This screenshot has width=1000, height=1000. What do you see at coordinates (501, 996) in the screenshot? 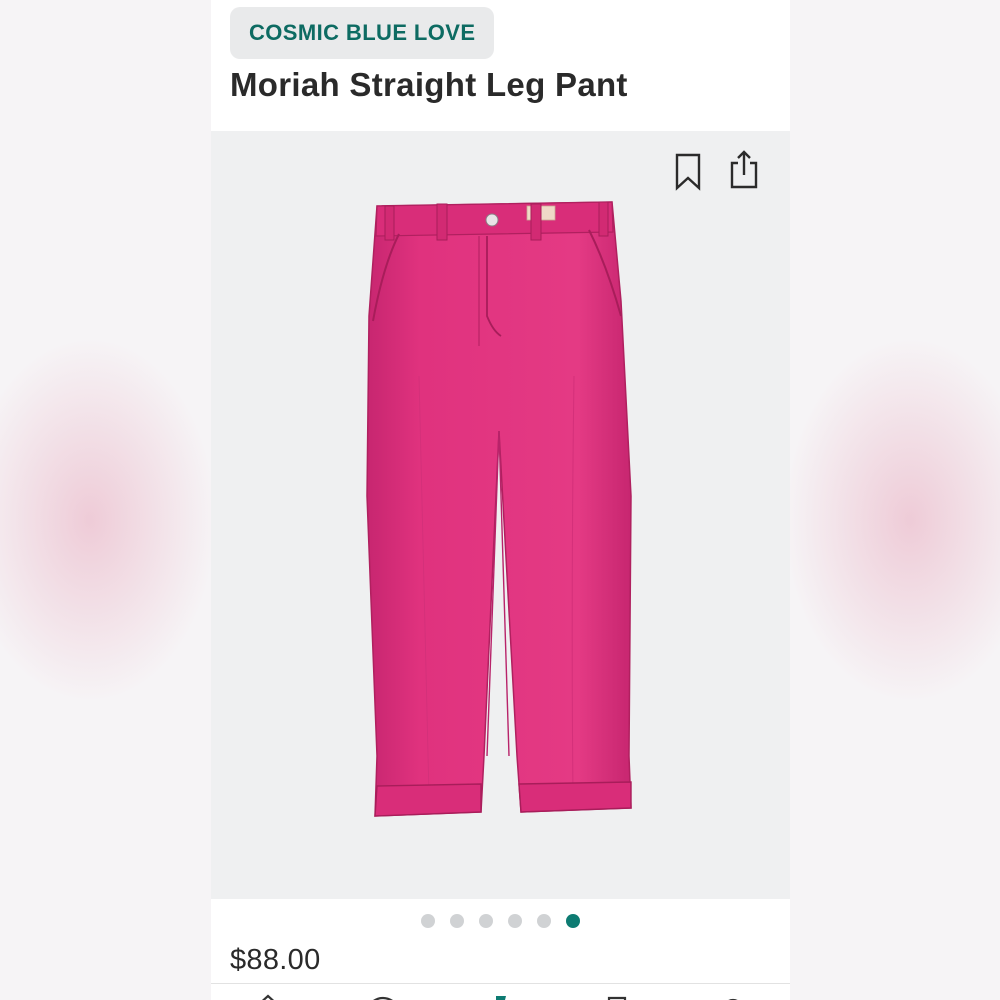
I see `flag-icon` at bounding box center [501, 996].